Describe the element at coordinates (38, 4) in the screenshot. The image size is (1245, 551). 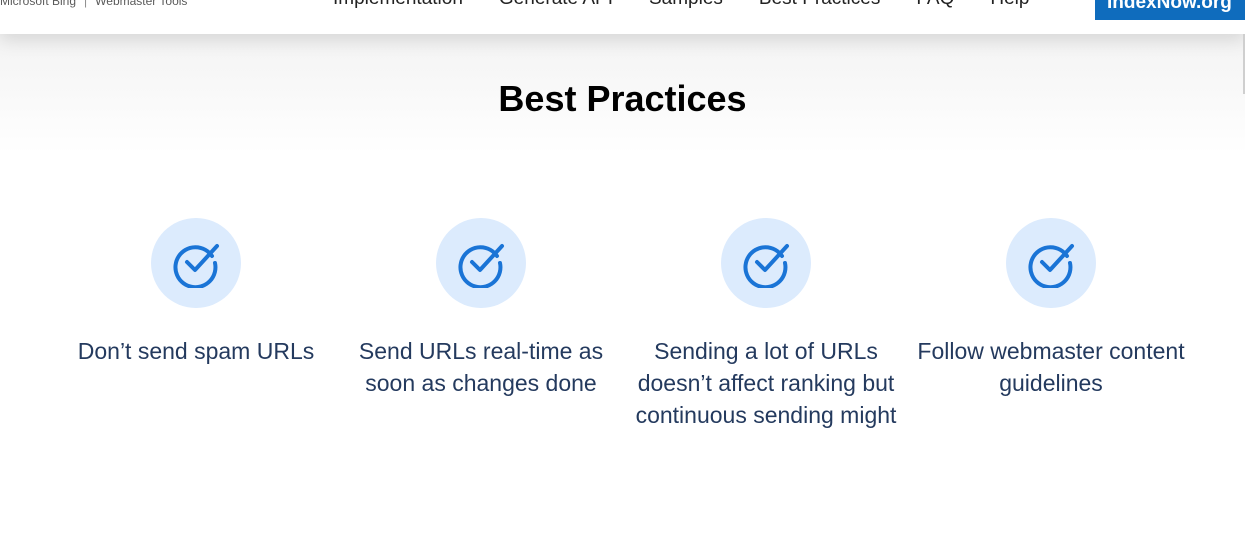
I see `brand-microsoft-bing: Microsoft Bing` at that location.